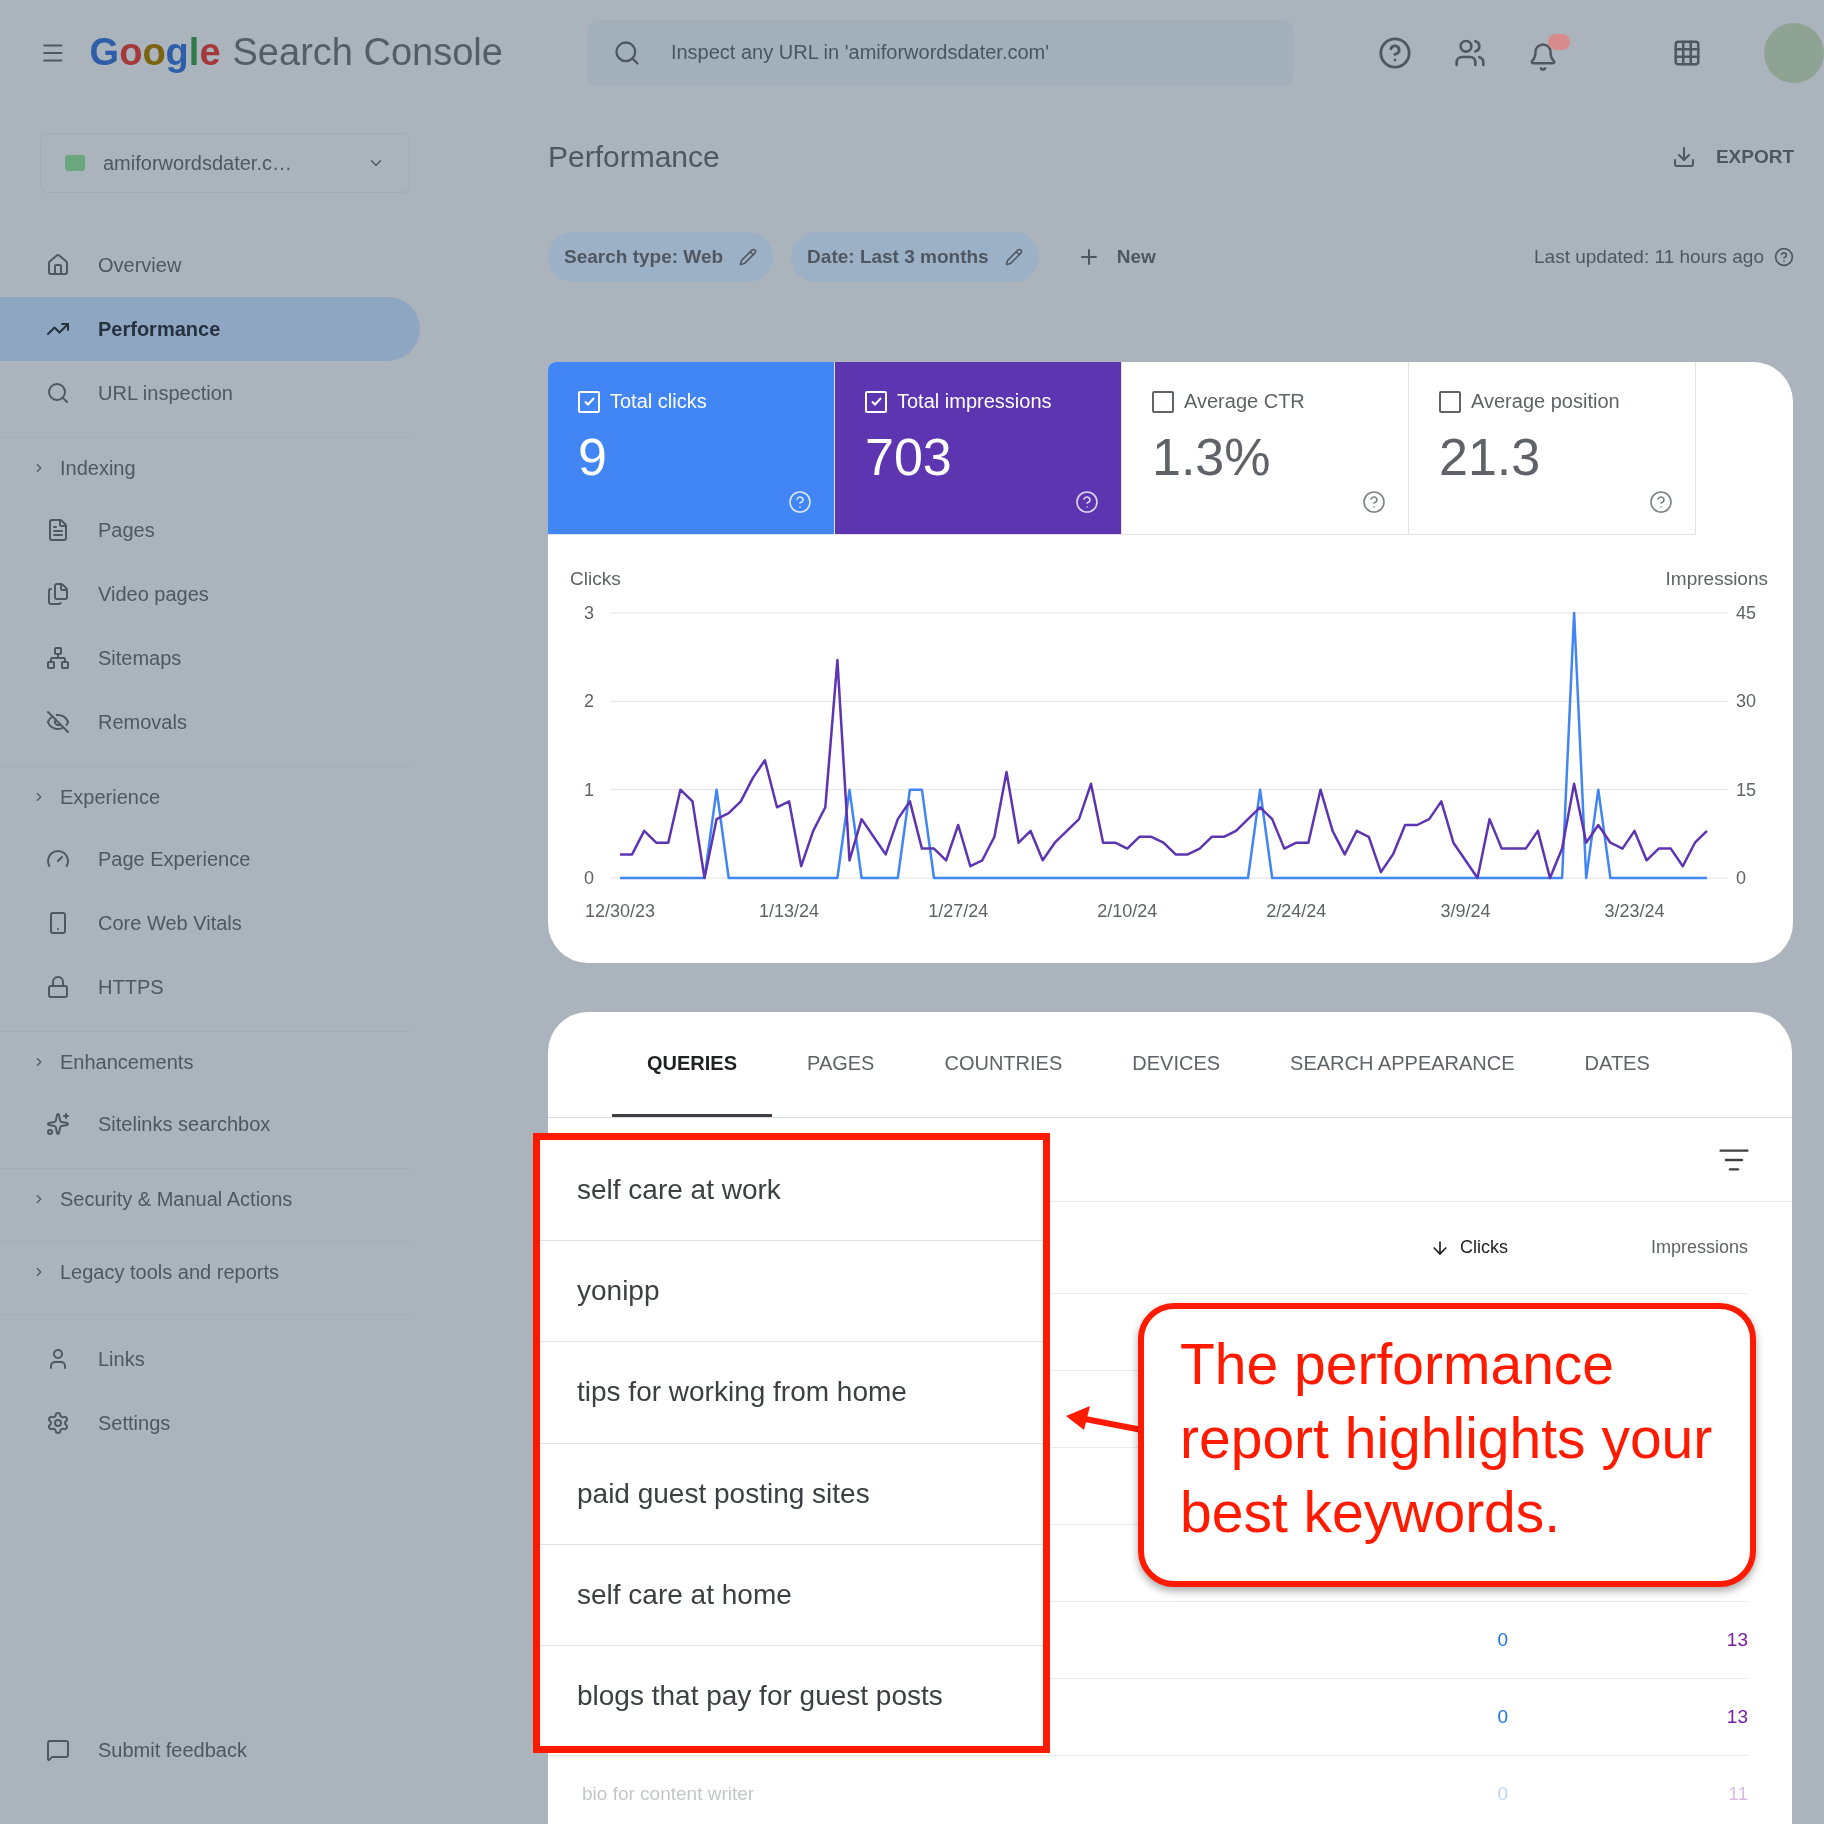 The height and width of the screenshot is (1824, 1824). Describe the element at coordinates (1746, 613) in the screenshot. I see `tick-label: 45` at that location.